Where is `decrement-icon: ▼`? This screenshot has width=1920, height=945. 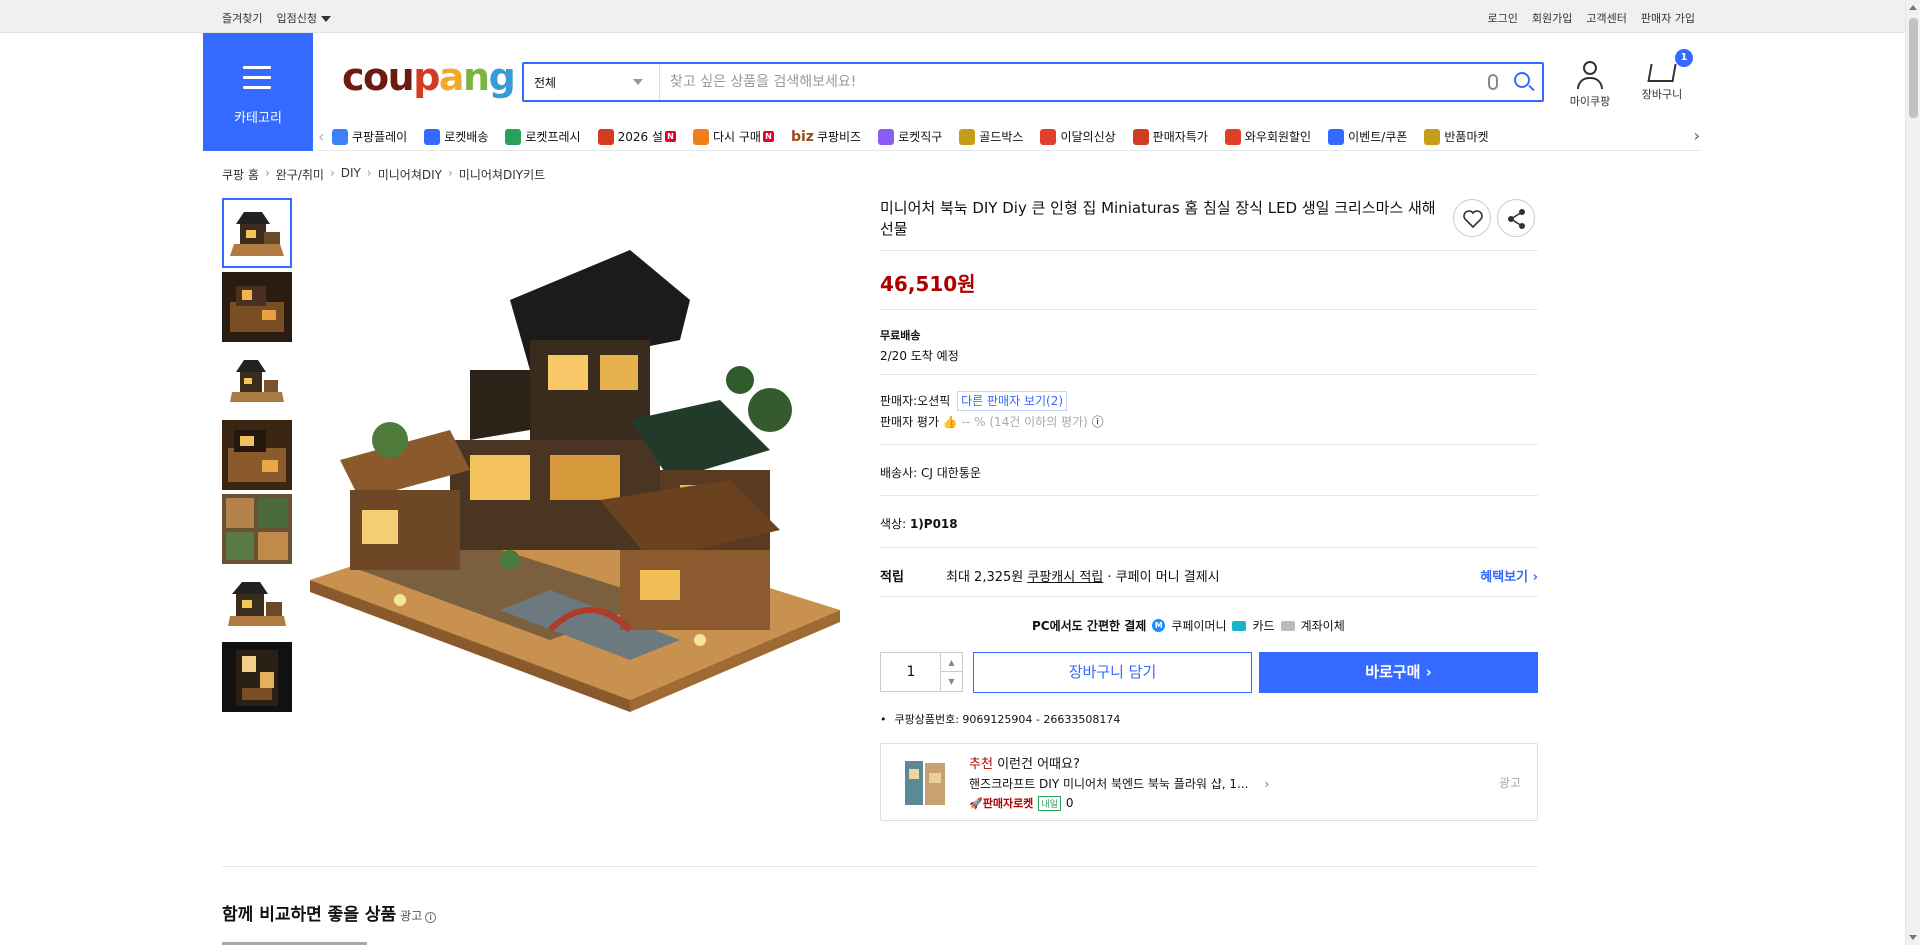 decrement-icon: ▼ is located at coordinates (951, 681).